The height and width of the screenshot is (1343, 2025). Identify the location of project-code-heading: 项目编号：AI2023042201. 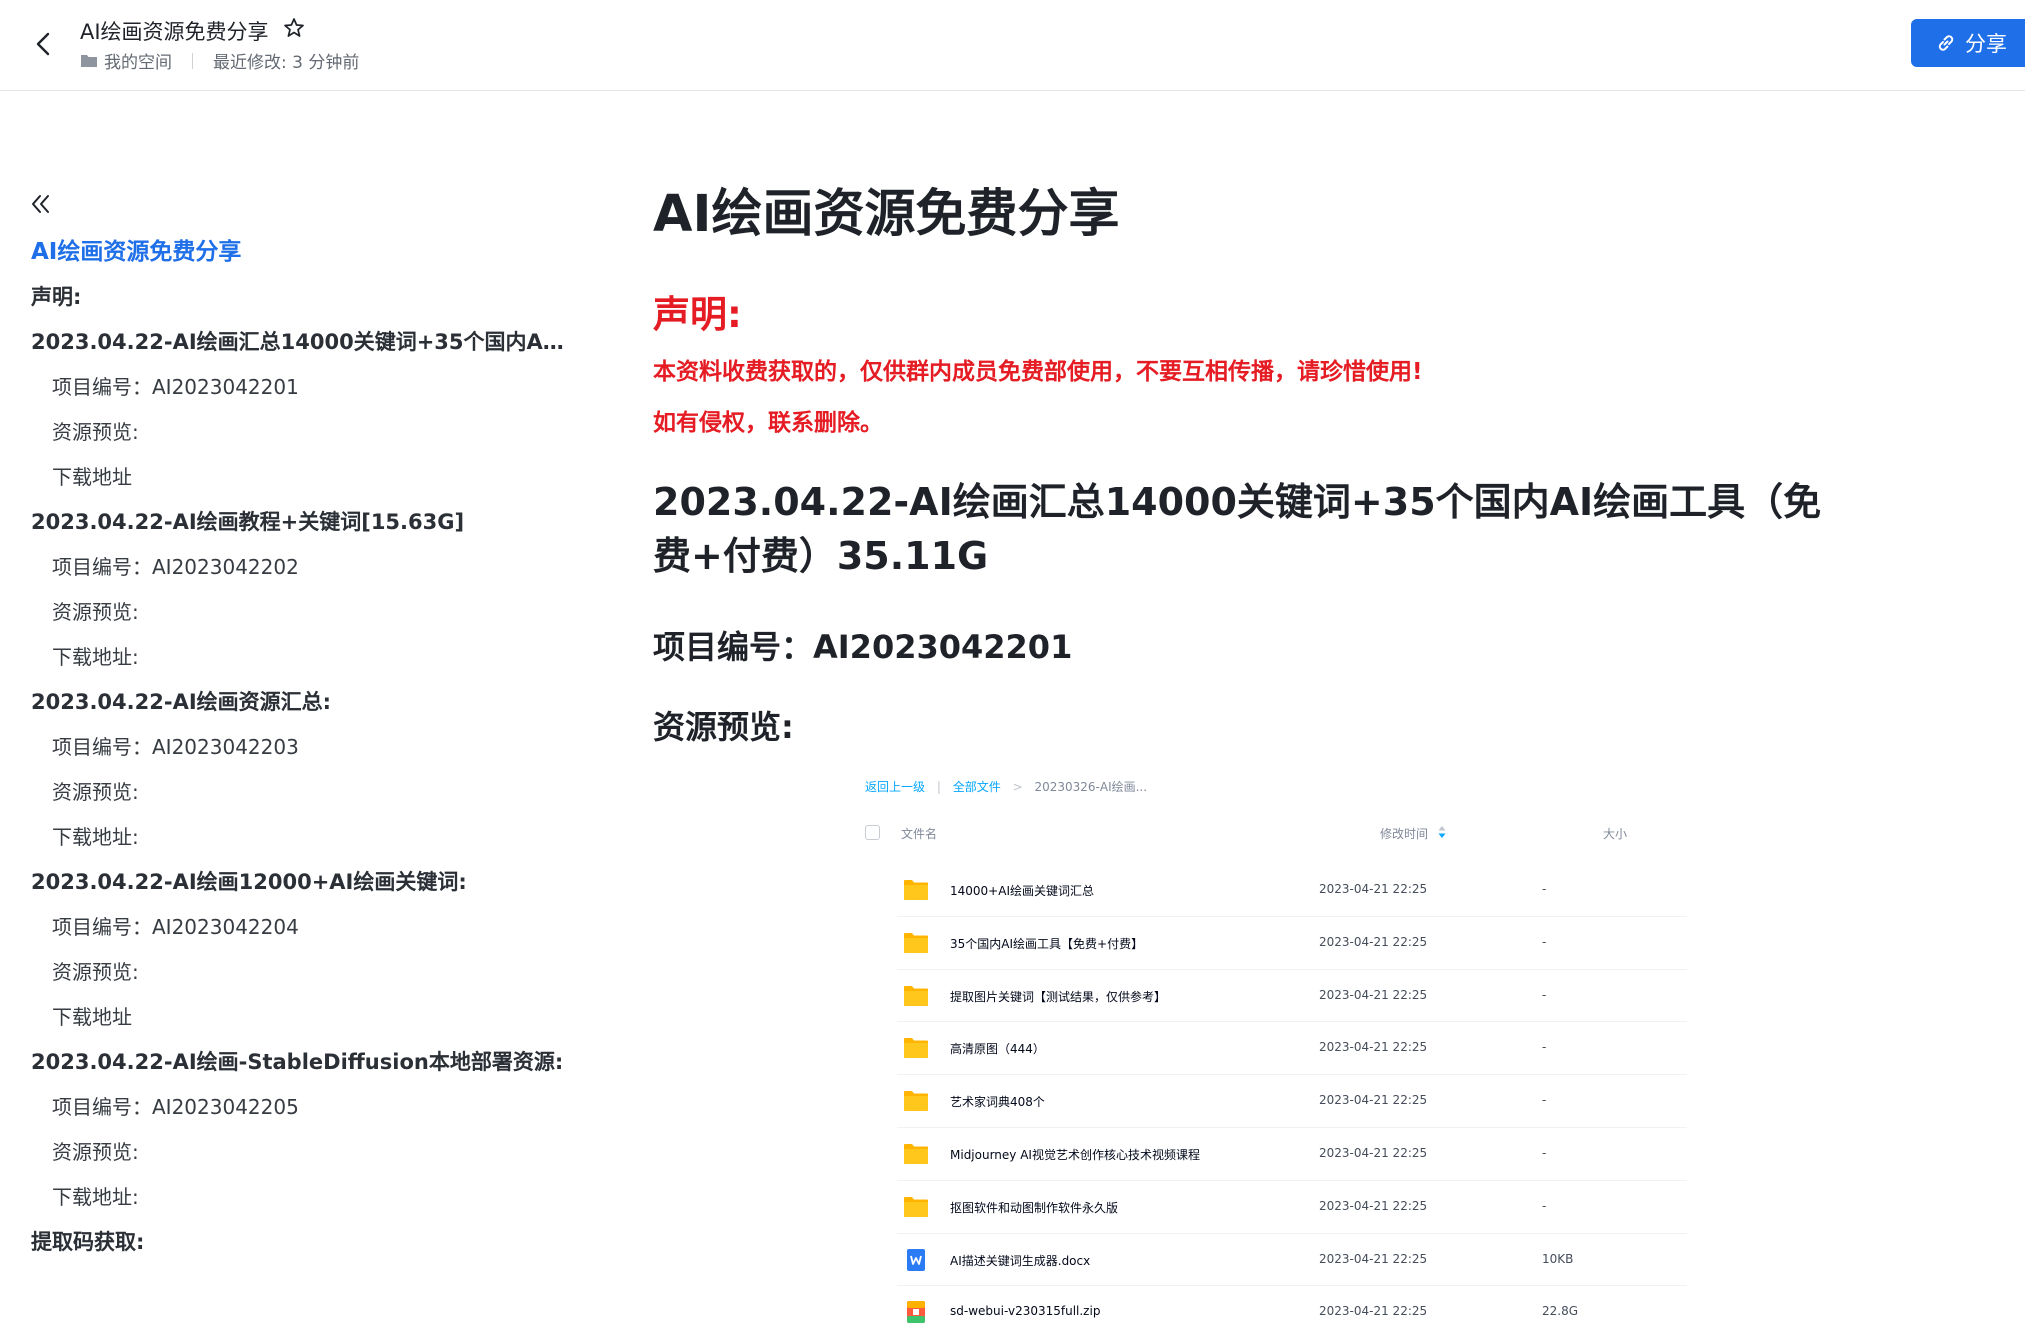
(863, 647).